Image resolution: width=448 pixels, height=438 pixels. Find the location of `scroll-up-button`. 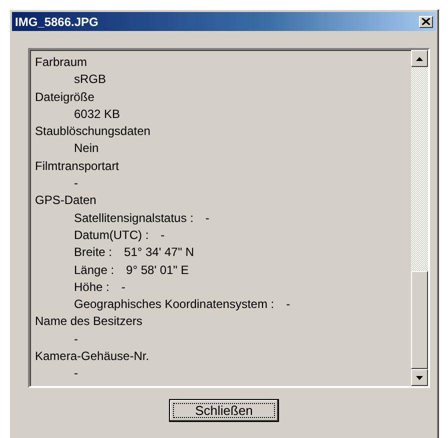

scroll-up-button is located at coordinates (419, 58).